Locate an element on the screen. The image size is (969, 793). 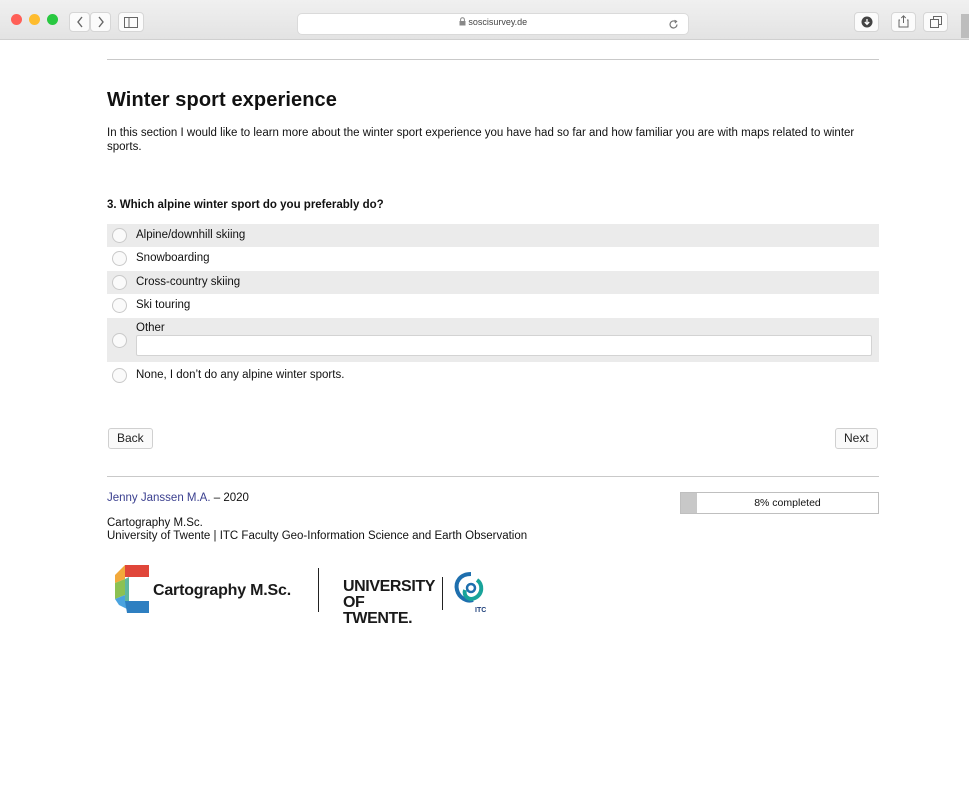
author-link: Jenny Janssen M.A. is located at coordinates (159, 498).